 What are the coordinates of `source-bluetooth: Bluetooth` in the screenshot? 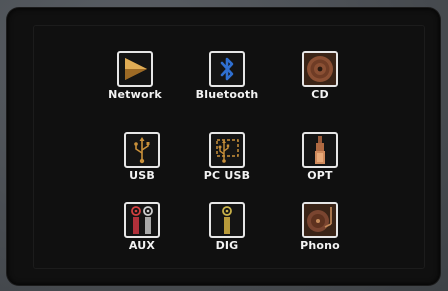 It's located at (227, 81).